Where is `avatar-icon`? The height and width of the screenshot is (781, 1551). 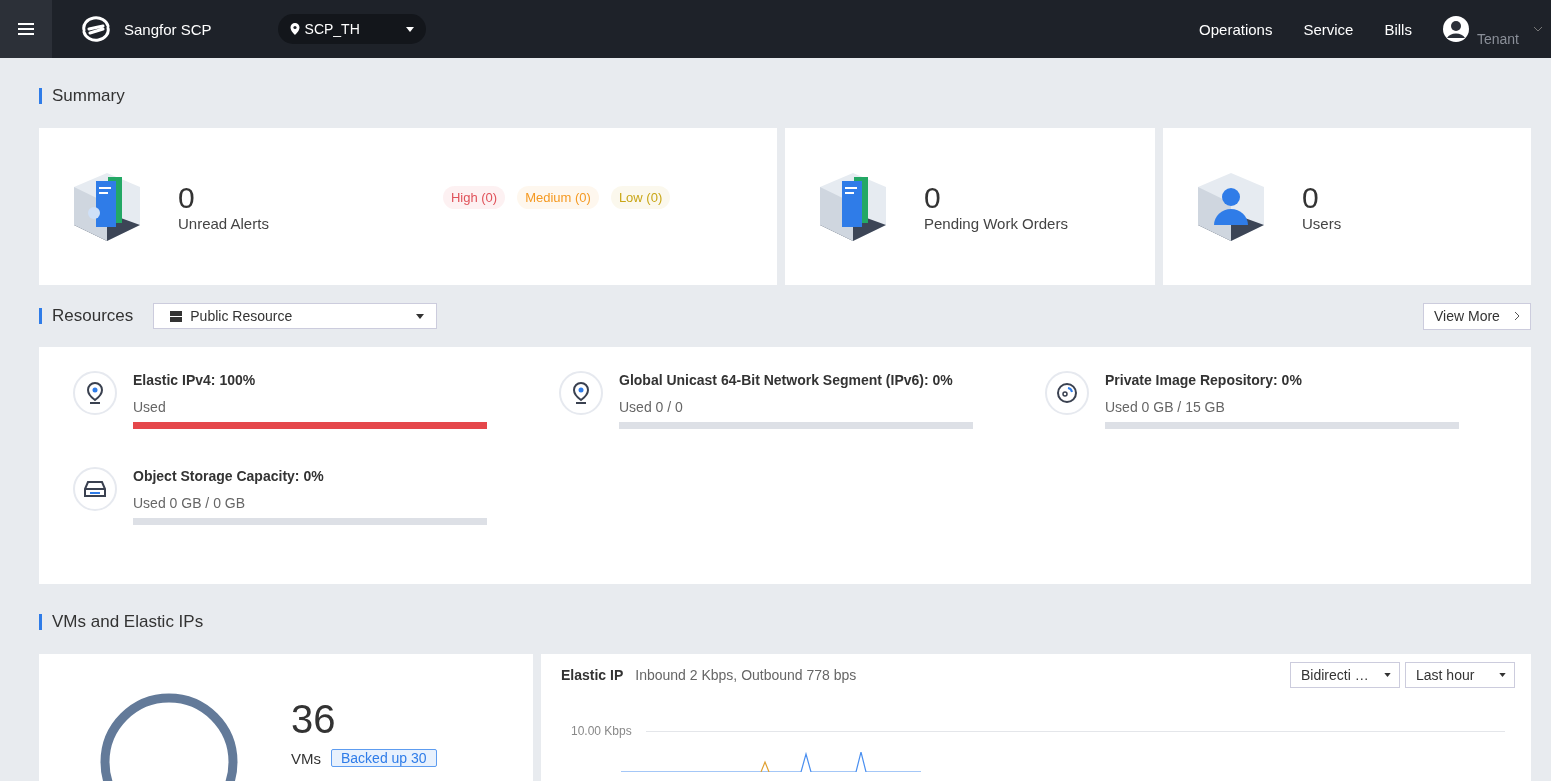 avatar-icon is located at coordinates (1455, 29).